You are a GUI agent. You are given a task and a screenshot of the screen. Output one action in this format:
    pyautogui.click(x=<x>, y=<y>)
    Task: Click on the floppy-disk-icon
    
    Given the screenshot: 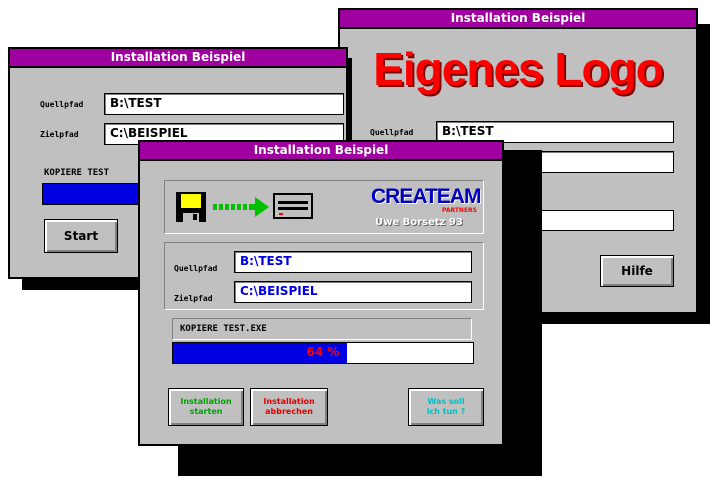 What is the action you would take?
    pyautogui.click(x=191, y=207)
    